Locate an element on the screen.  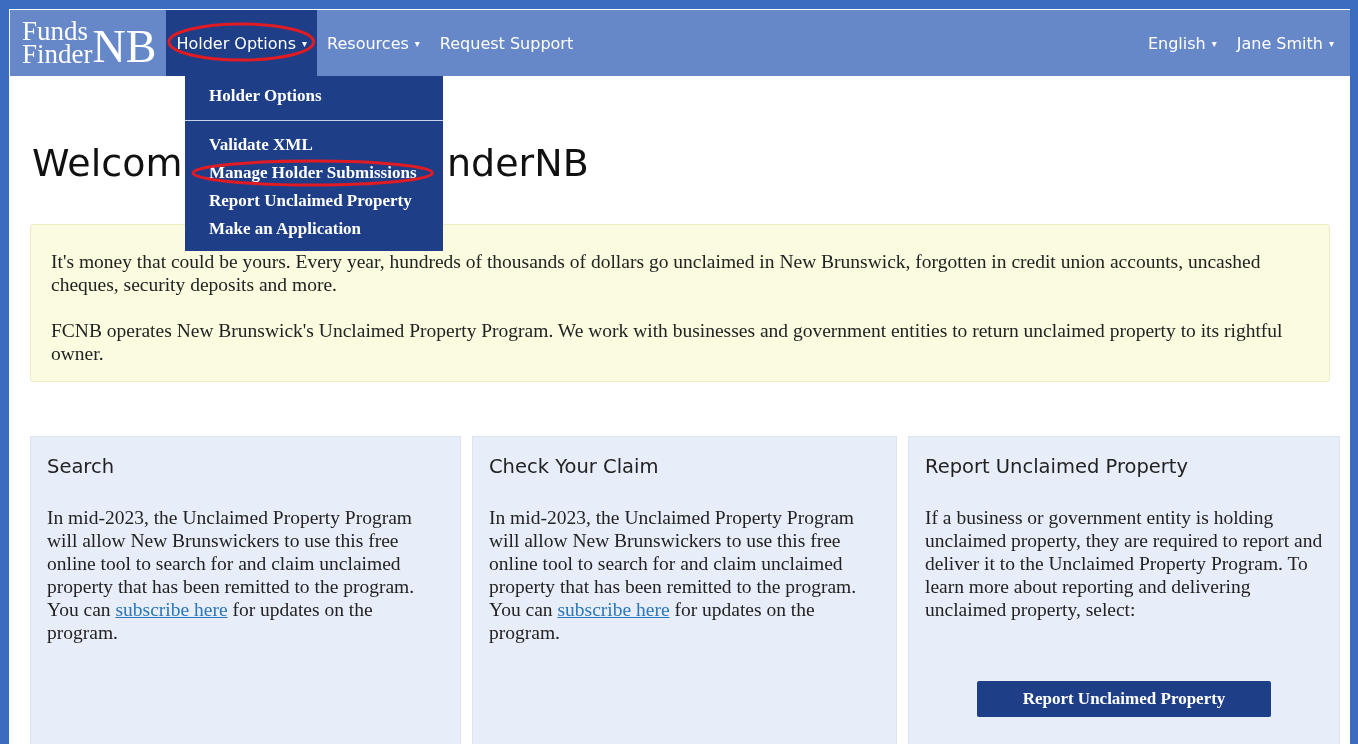
page-heading: nderNB is located at coordinates (518, 163).